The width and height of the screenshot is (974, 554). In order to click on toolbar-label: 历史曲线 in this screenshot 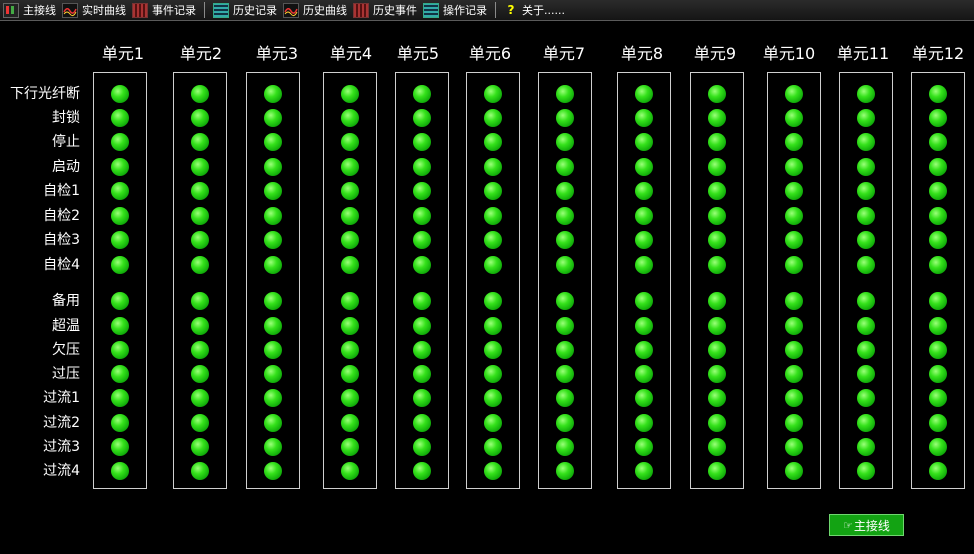, I will do `click(325, 10)`.